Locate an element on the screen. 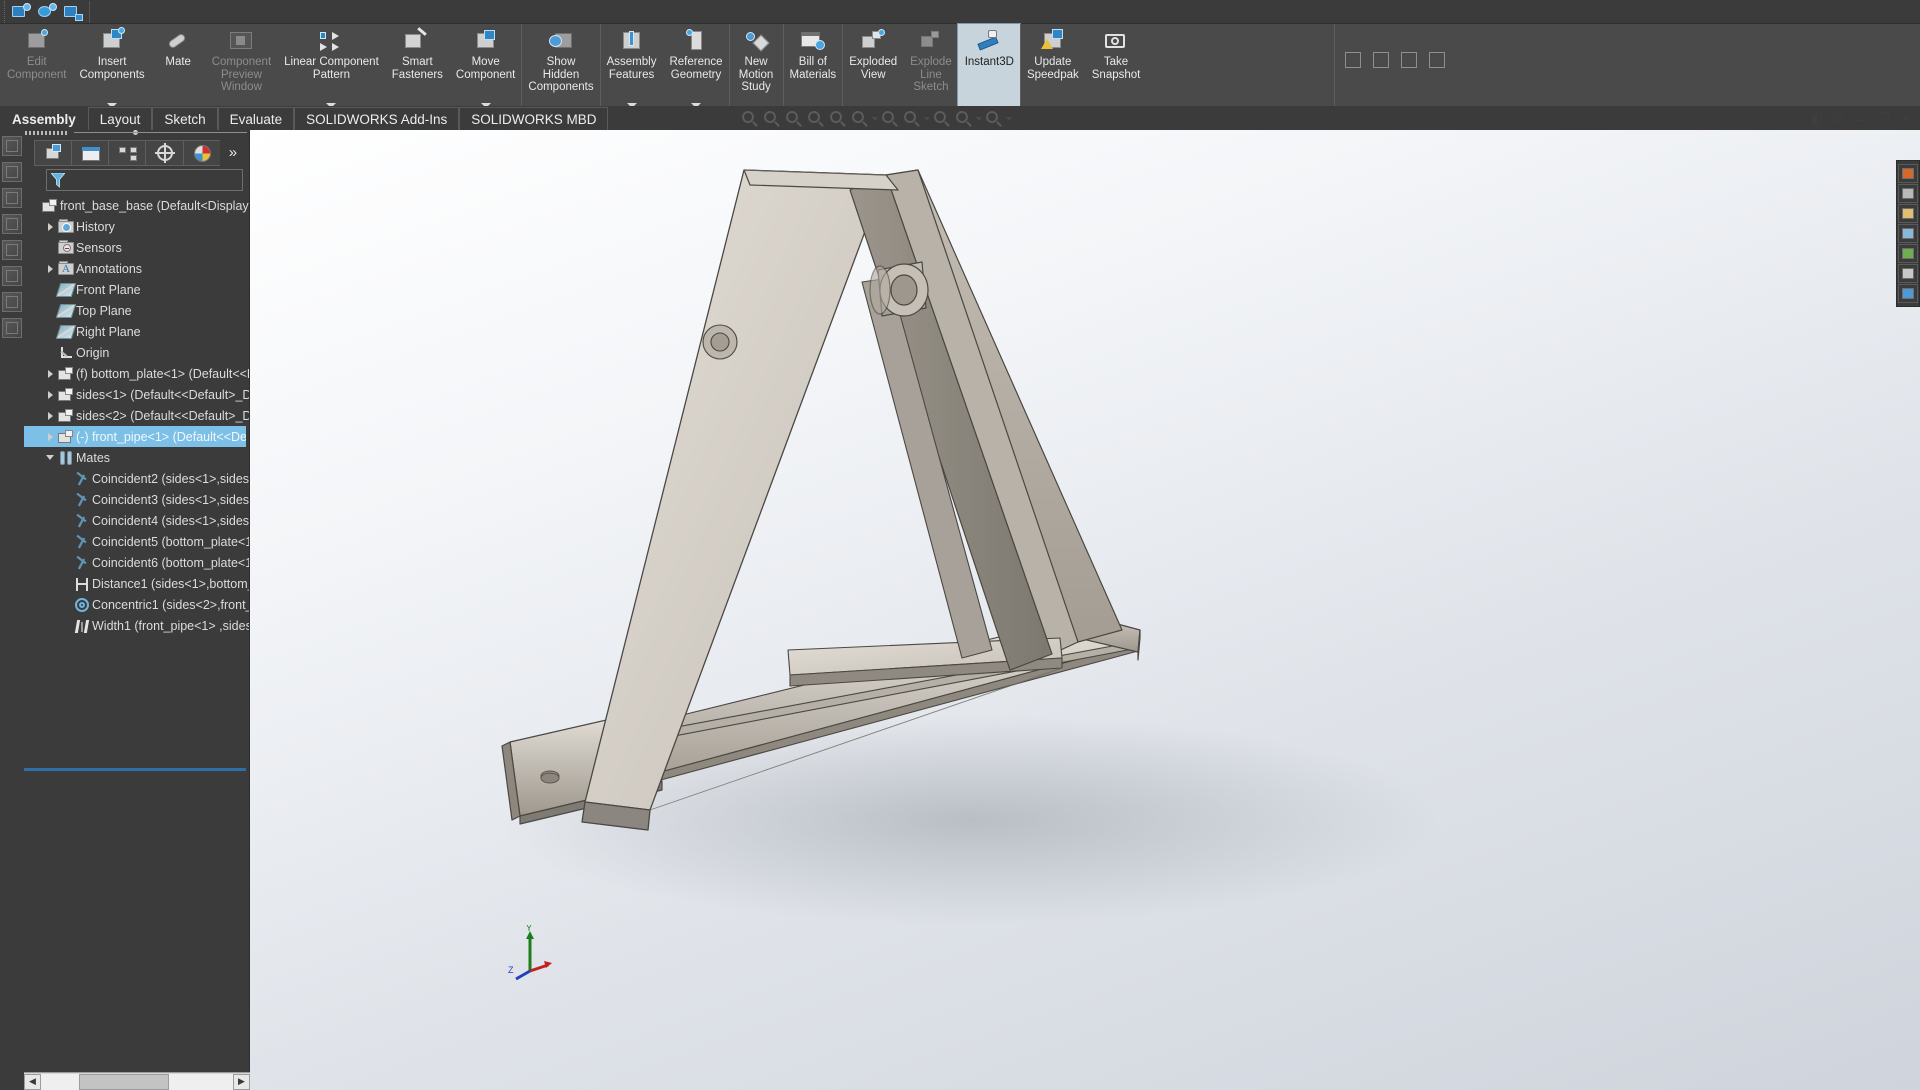  ribbon-button-assembly-features: Assembly Features is located at coordinates (631, 67).